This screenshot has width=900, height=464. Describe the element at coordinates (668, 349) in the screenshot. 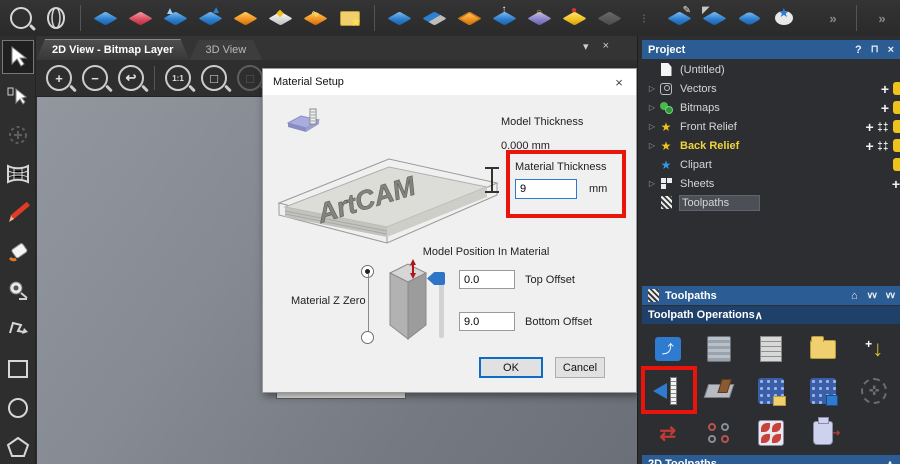

I see `save-toolpaths-icon: ⤴` at that location.